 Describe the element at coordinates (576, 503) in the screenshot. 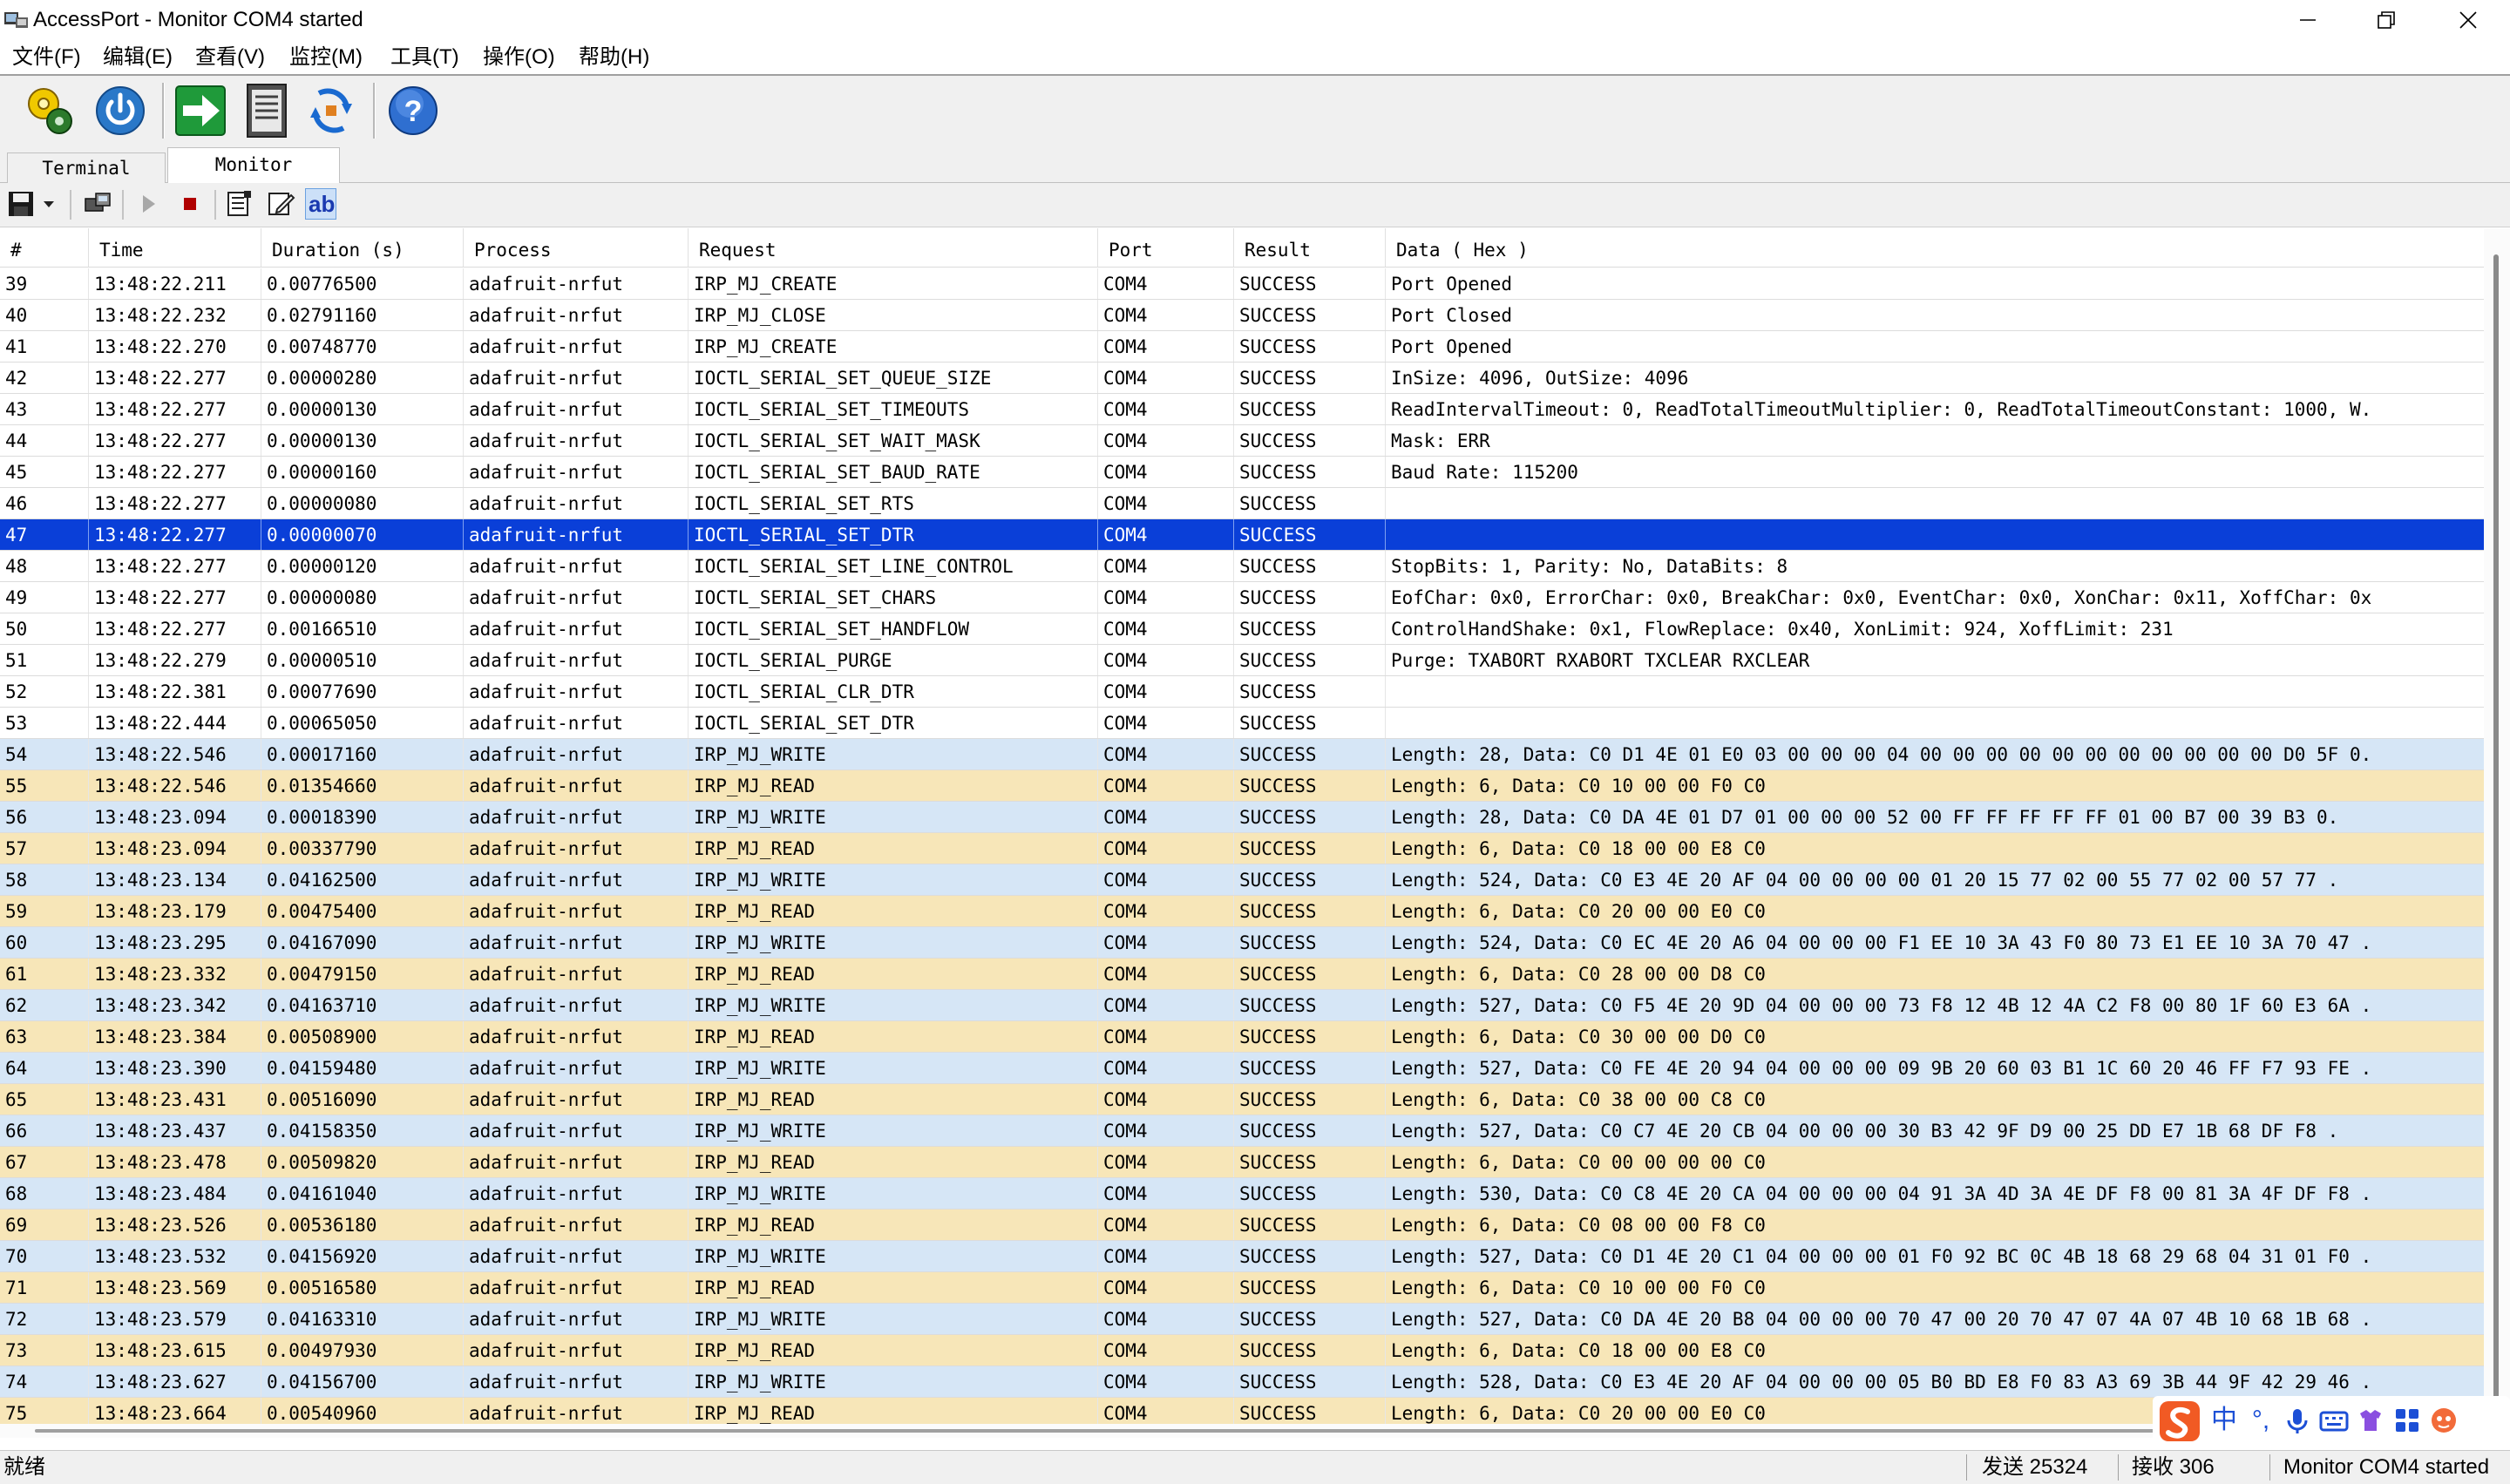

I see `cell-process: adafruit-nrfut` at that location.